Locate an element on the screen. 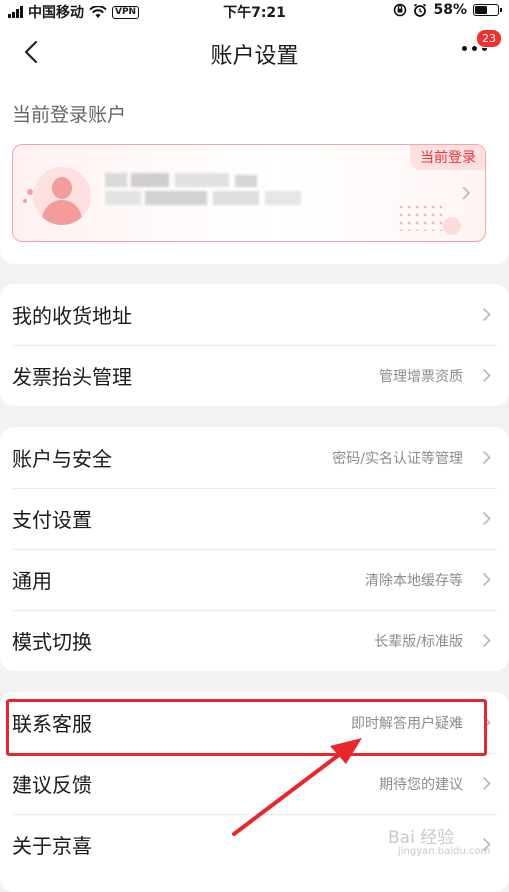 The width and height of the screenshot is (509, 892). avatar-head is located at coordinates (62, 188).